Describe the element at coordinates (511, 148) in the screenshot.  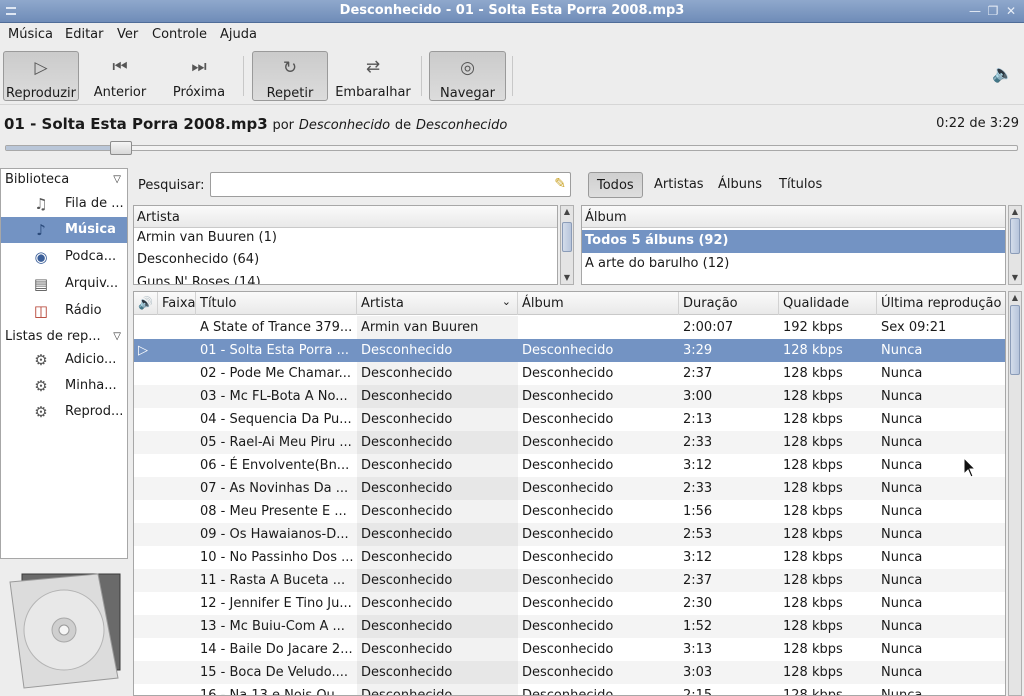
I see `seek-bar` at that location.